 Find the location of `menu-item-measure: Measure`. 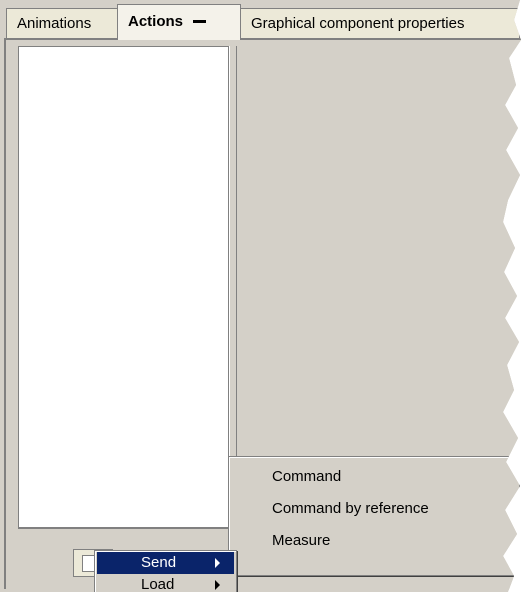

menu-item-measure: Measure is located at coordinates (374, 541).